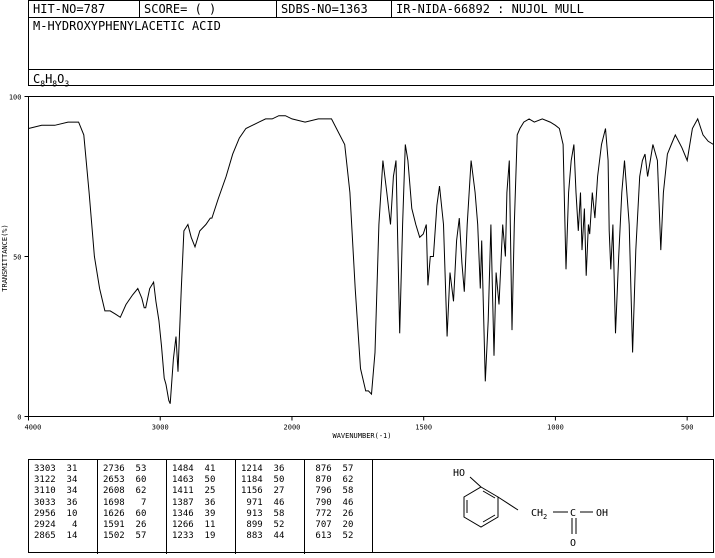  I want to click on peak-wavenumber: 1156, so click(252, 491).